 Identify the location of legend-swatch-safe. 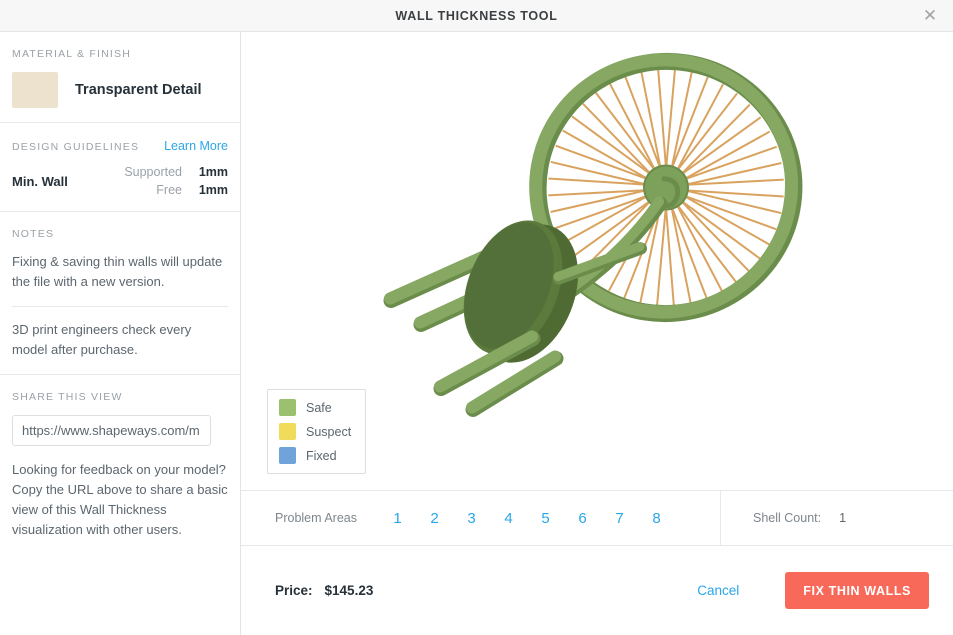
(287, 407).